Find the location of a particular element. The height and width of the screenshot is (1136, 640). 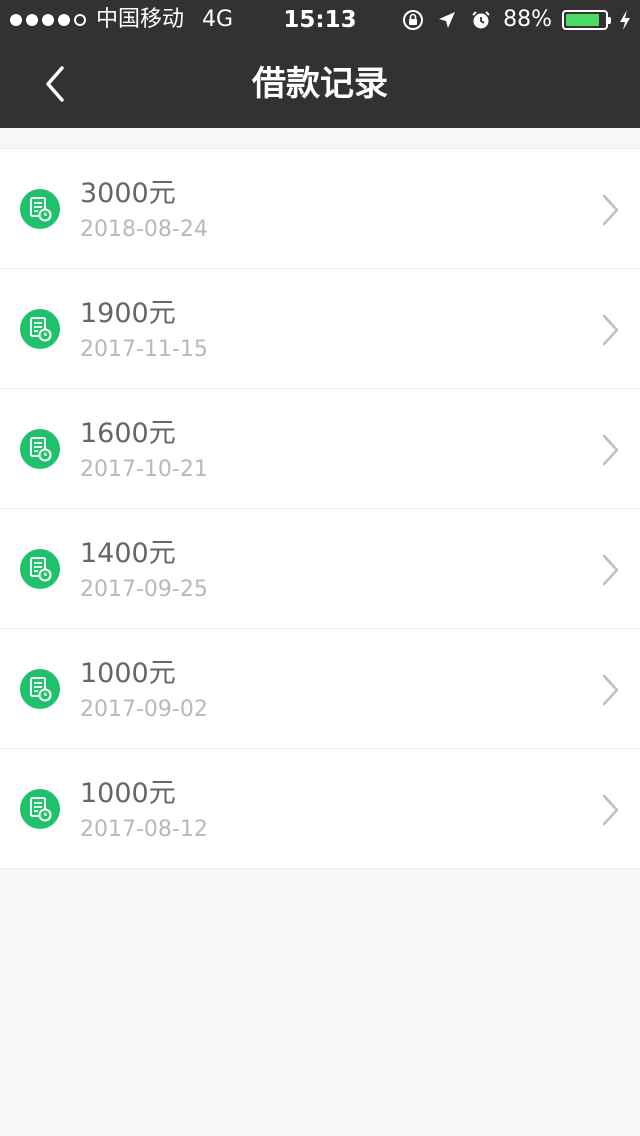

battery-icon is located at coordinates (586, 20).